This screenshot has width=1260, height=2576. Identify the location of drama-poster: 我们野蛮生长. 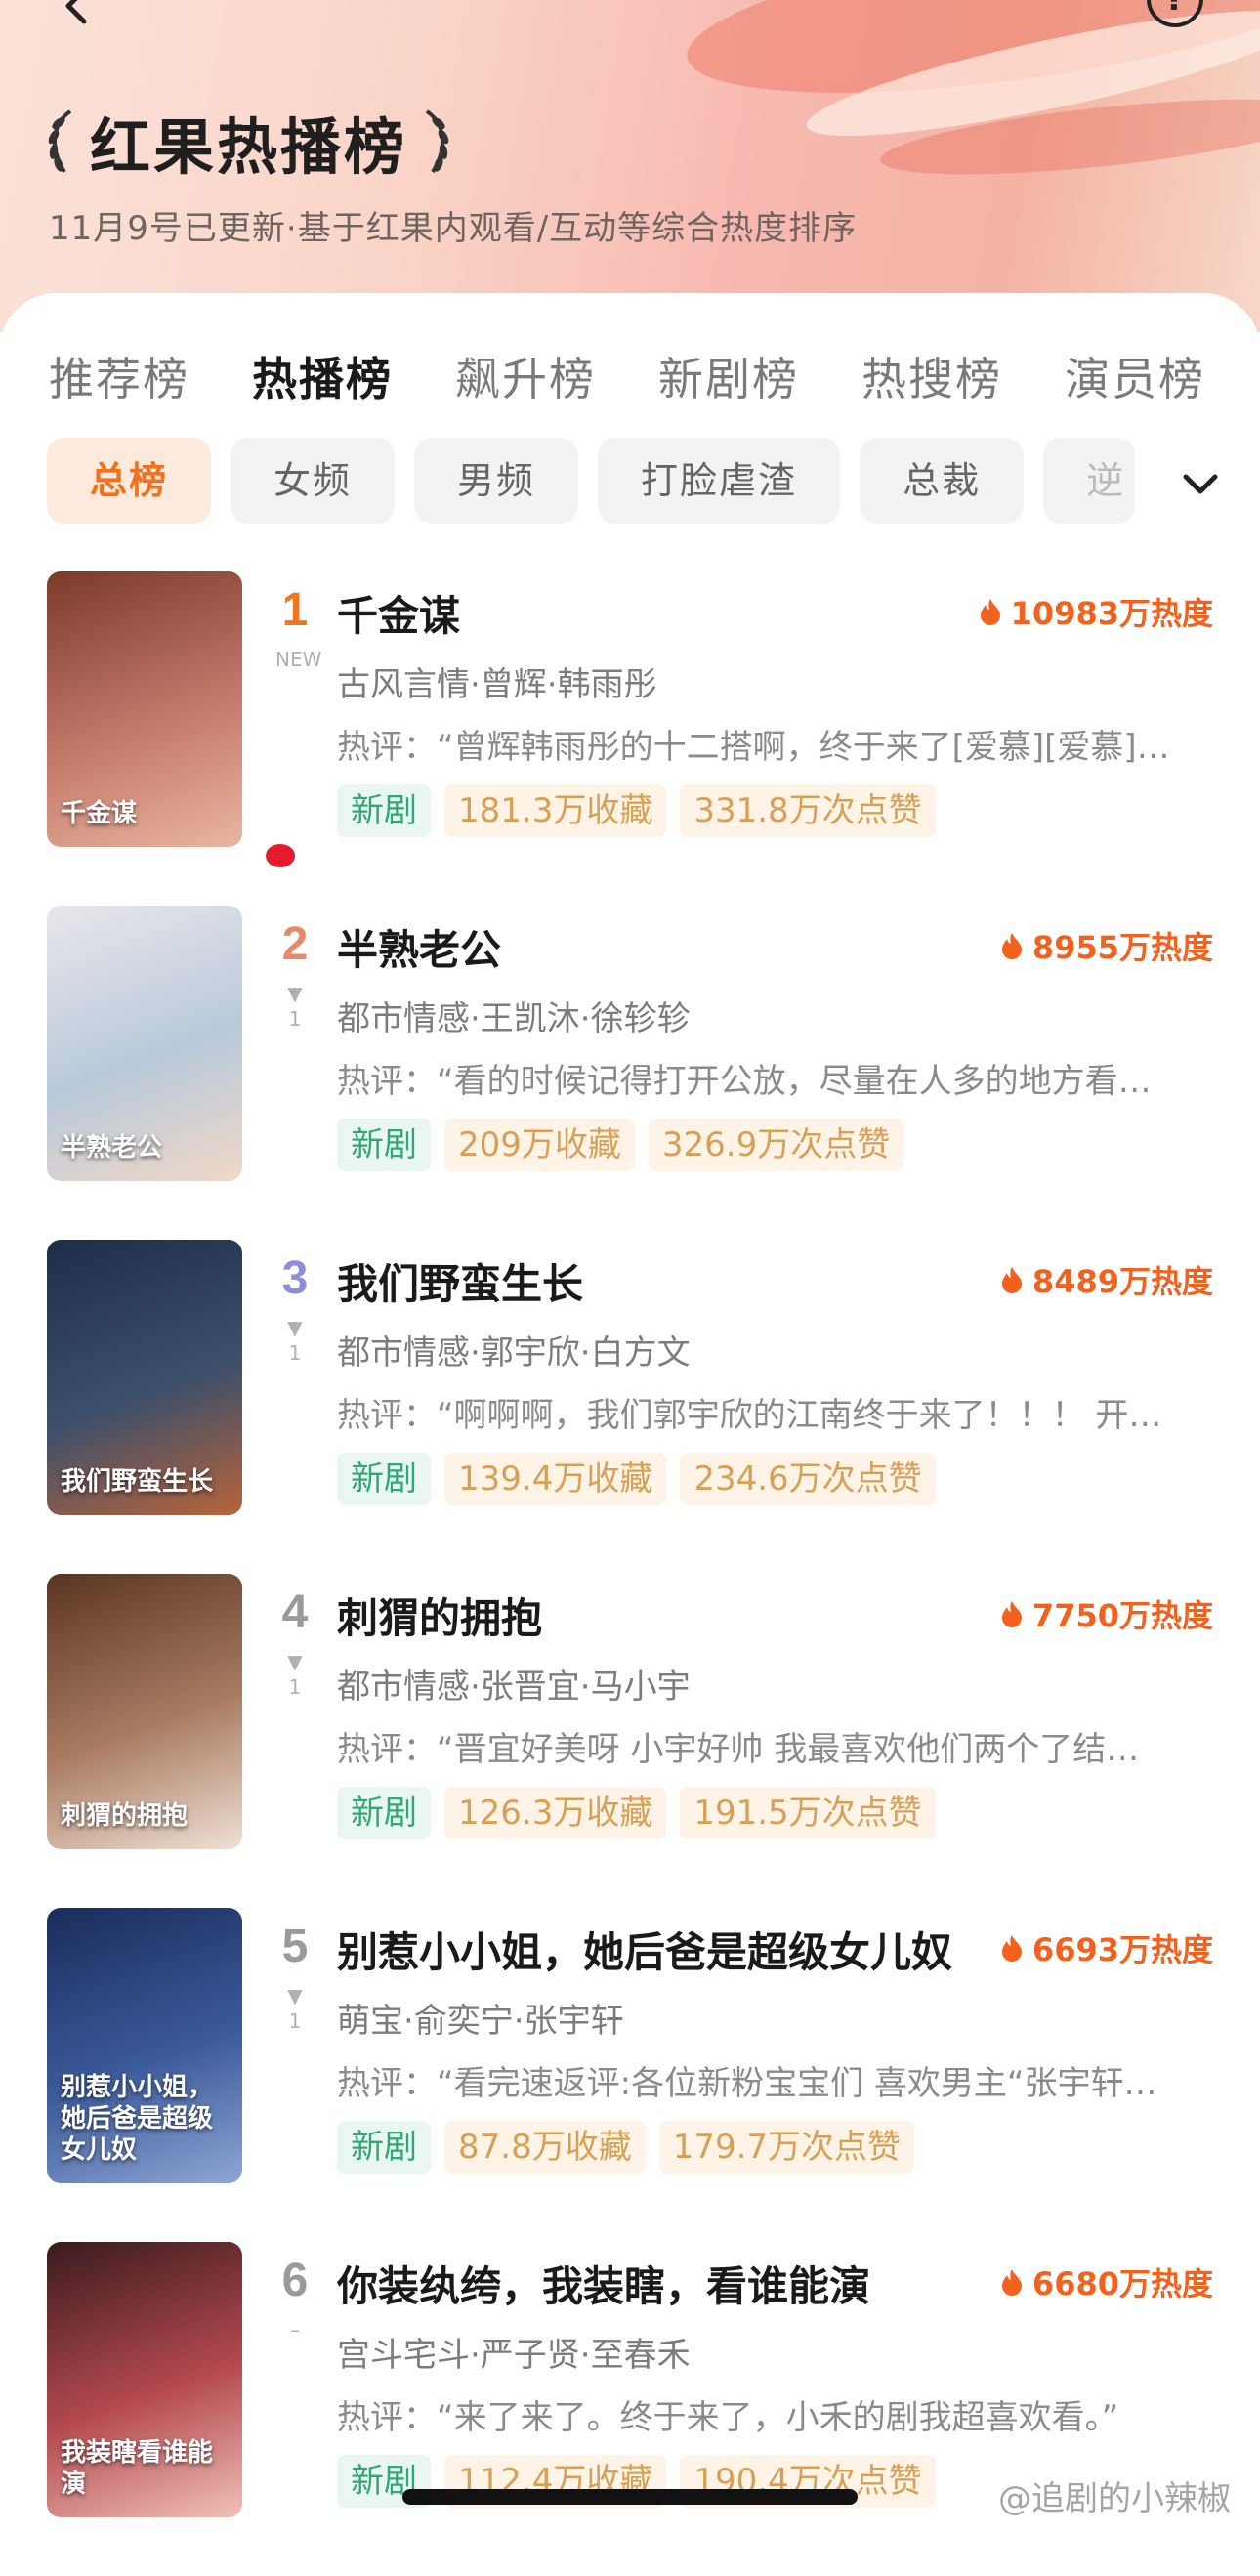
(144, 1377).